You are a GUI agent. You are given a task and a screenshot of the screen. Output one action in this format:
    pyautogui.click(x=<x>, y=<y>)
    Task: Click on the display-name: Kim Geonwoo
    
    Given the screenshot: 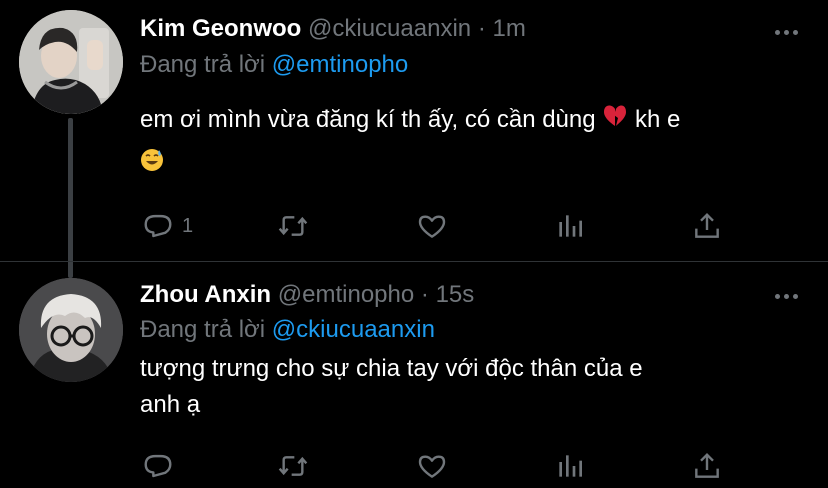 What is the action you would take?
    pyautogui.click(x=220, y=28)
    